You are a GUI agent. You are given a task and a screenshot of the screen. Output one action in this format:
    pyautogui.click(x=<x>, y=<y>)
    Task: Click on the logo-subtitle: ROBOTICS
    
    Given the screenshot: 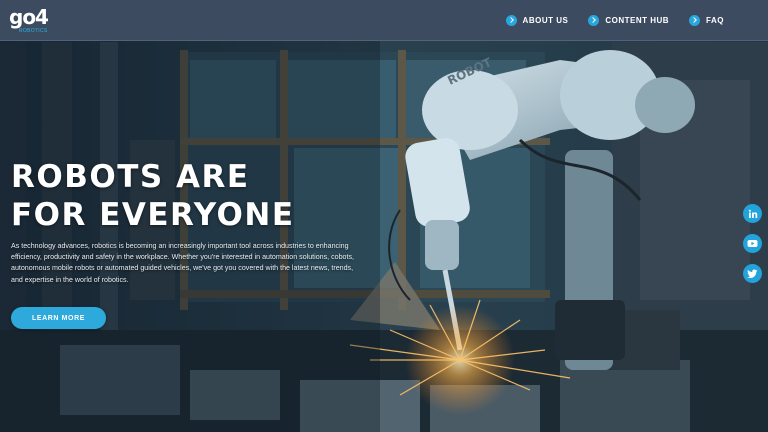 What is the action you would take?
    pyautogui.click(x=33, y=31)
    